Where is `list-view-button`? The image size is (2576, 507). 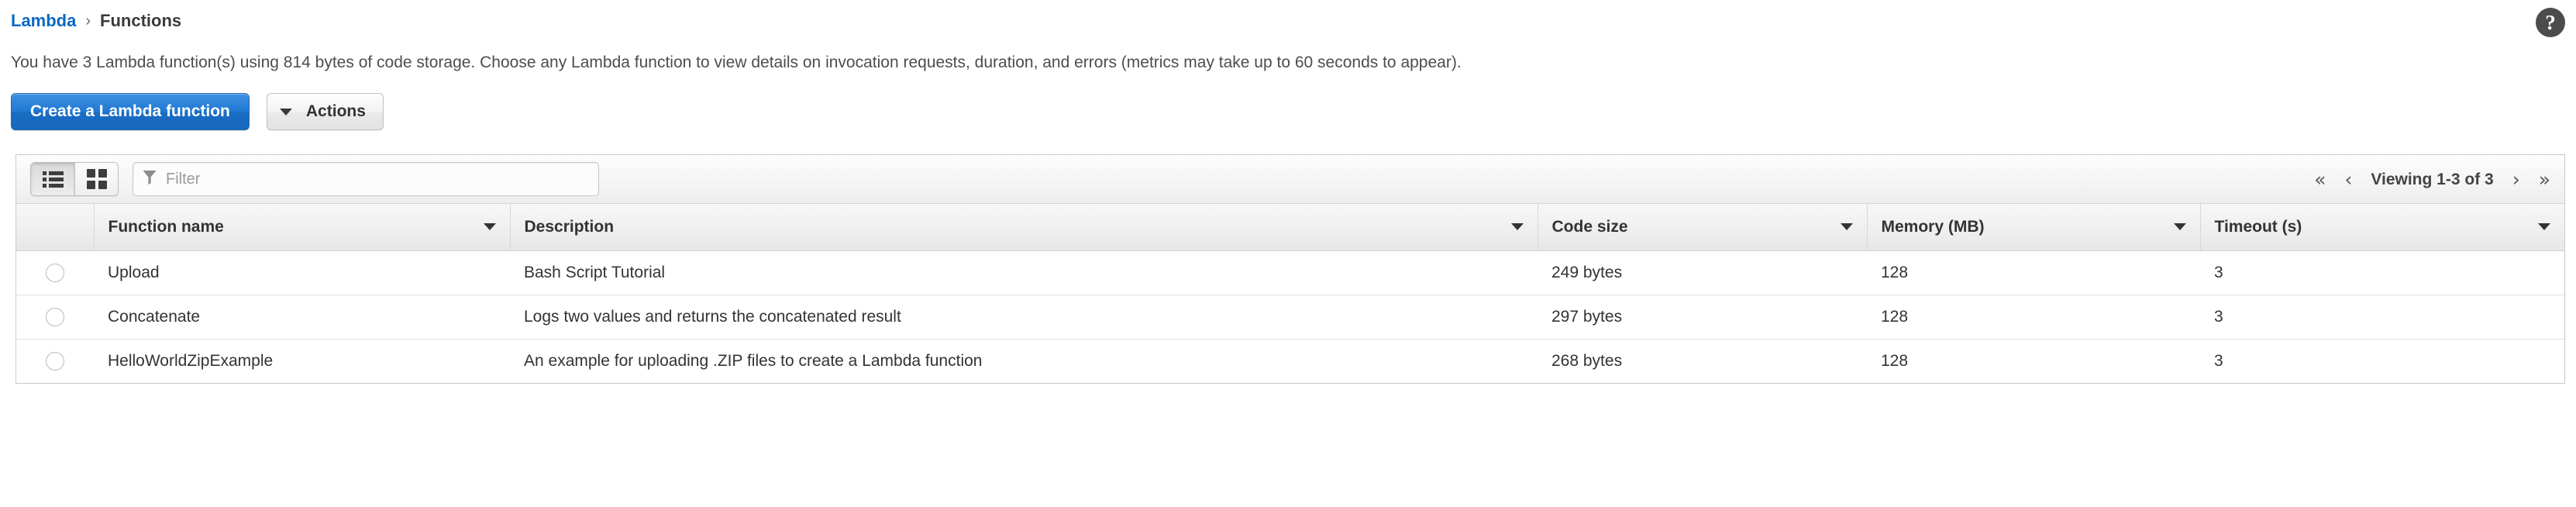 list-view-button is located at coordinates (52, 179).